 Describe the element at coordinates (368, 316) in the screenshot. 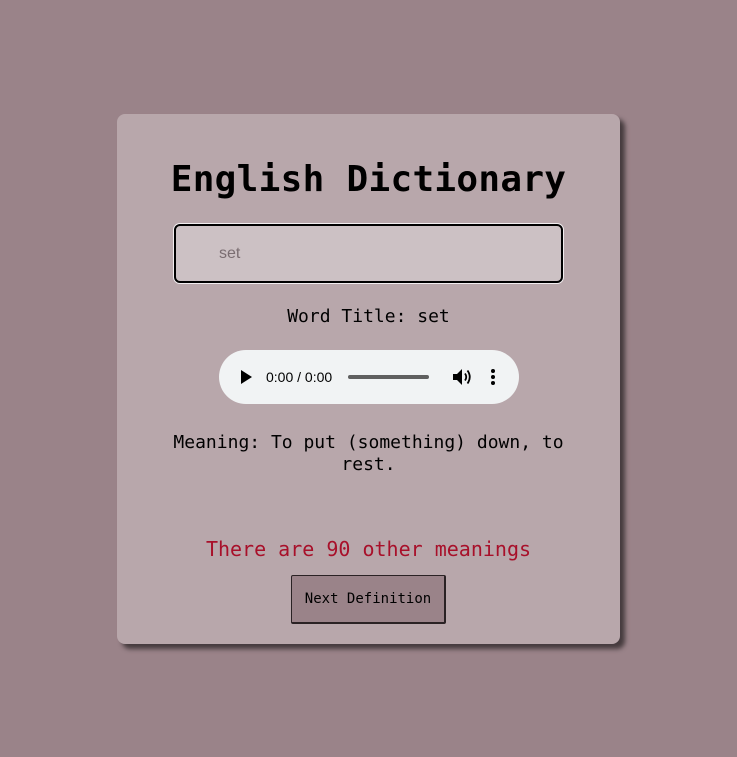

I see `word-title: Word Title: set` at that location.